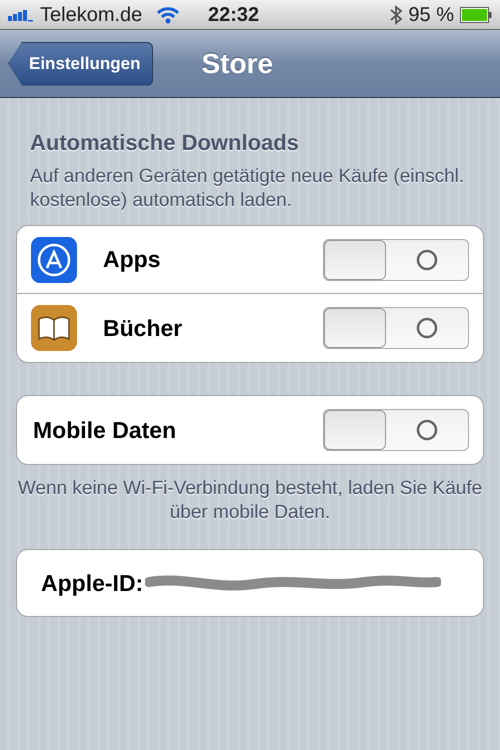  Describe the element at coordinates (431, 15) in the screenshot. I see `battery-percent: 95 %` at that location.